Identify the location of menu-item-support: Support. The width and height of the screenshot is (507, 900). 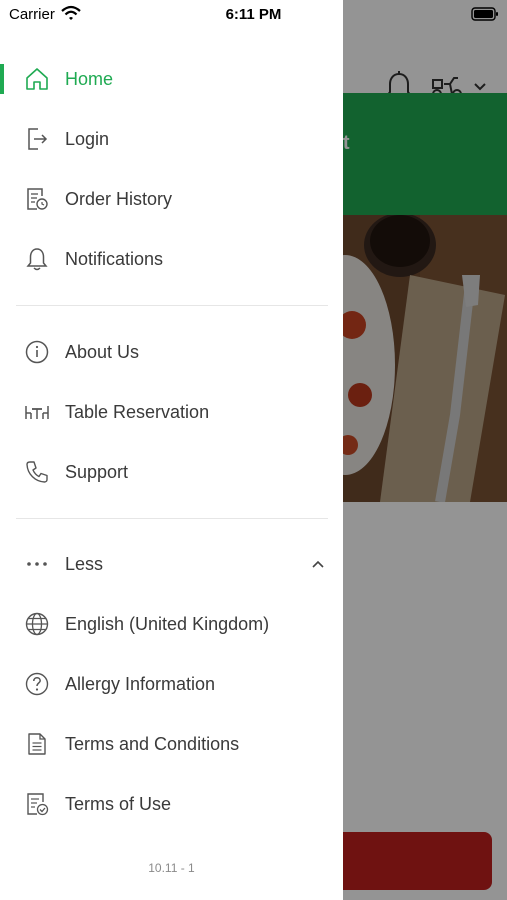
(171, 472).